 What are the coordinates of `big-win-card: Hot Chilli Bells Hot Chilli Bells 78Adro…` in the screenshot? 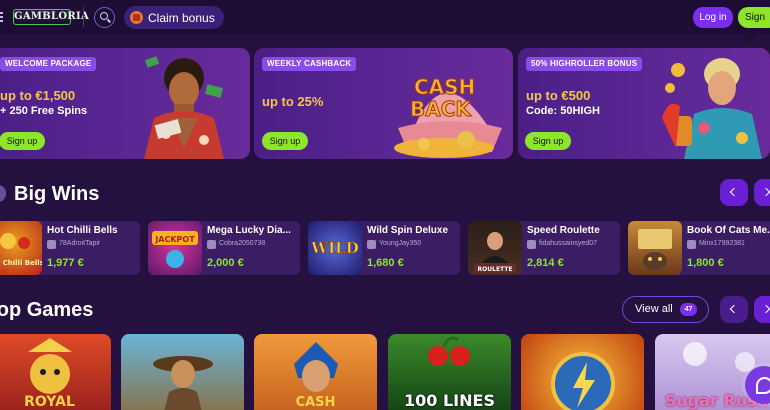 It's located at (70, 248).